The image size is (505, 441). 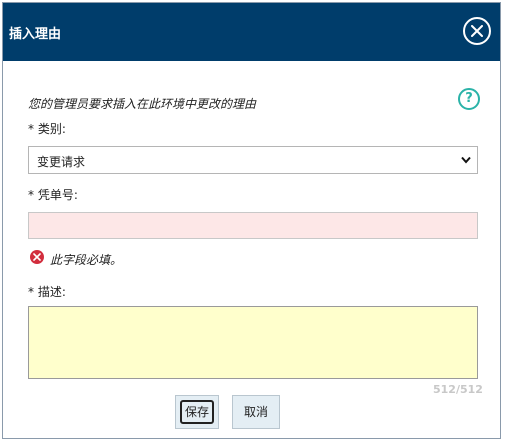 I want to click on cancel-button: 取消, so click(x=256, y=412).